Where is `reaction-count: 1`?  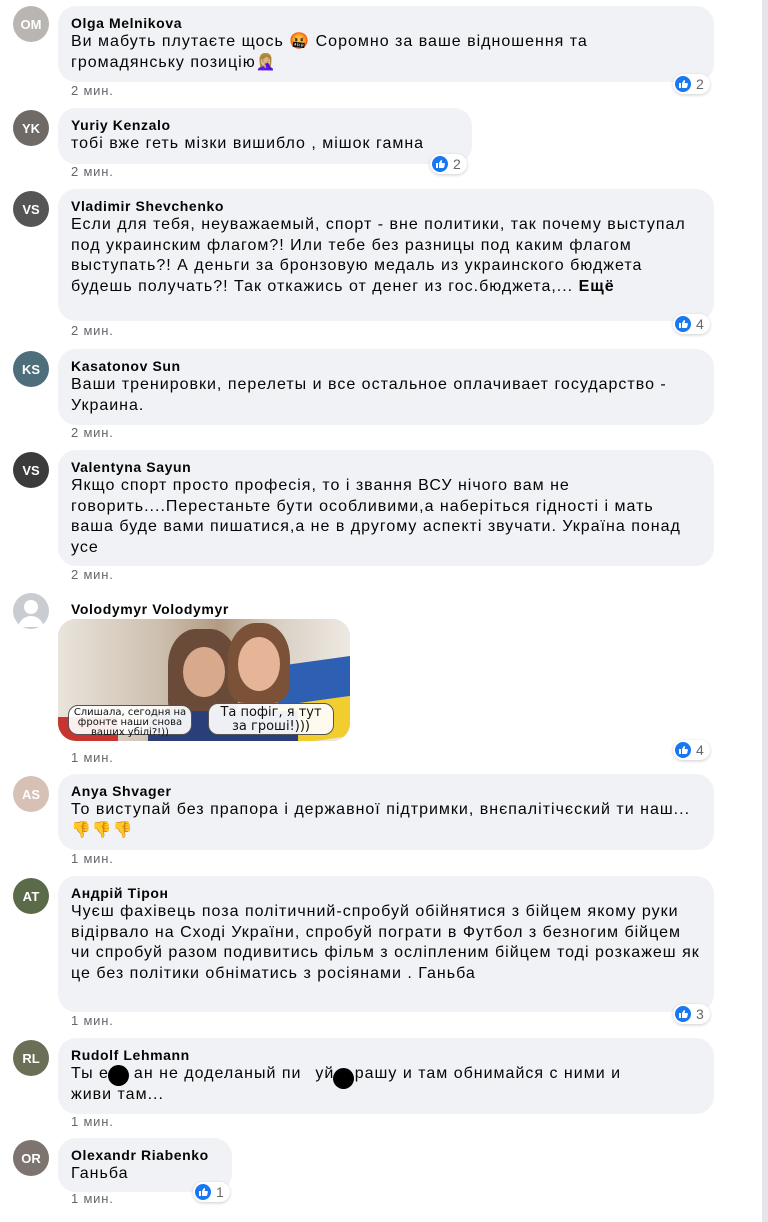
reaction-count: 1 is located at coordinates (211, 1192).